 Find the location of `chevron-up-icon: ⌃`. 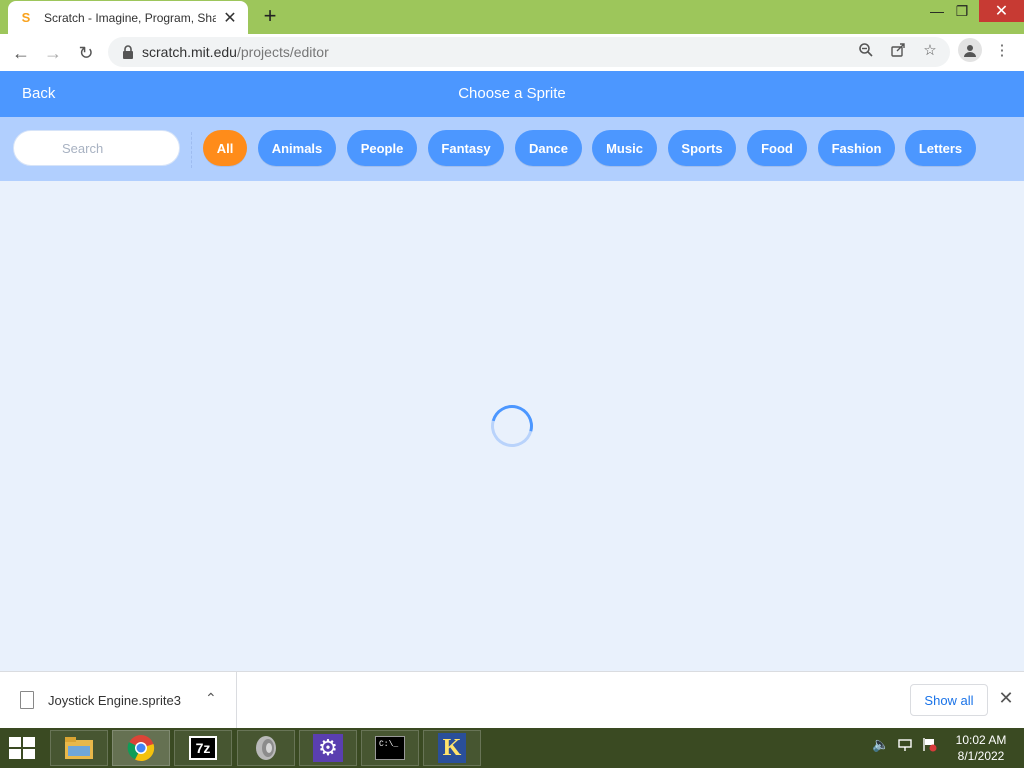

chevron-up-icon: ⌃ is located at coordinates (211, 698).